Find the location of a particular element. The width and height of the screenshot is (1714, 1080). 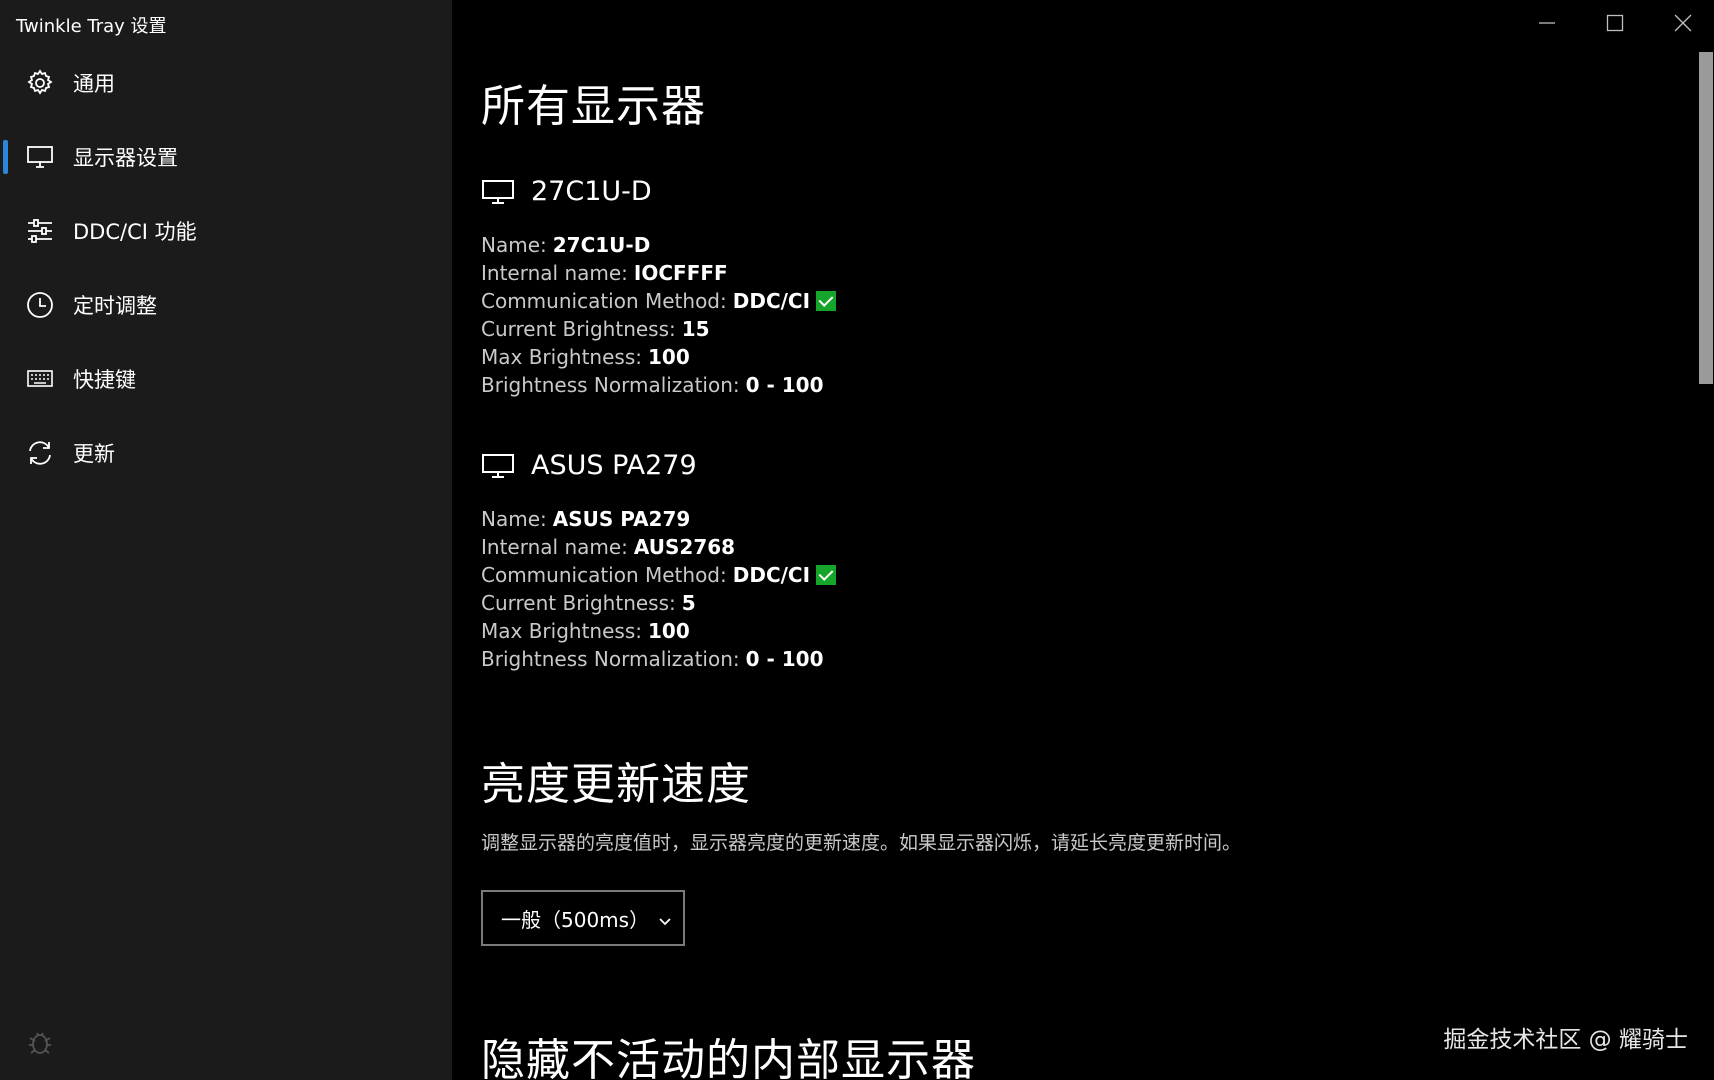

section-description: 调整显示器的亮度值时，显示器亮度的更新速度。如果显示器闪烁，请延长亮度更新时间。 is located at coordinates (861, 843).